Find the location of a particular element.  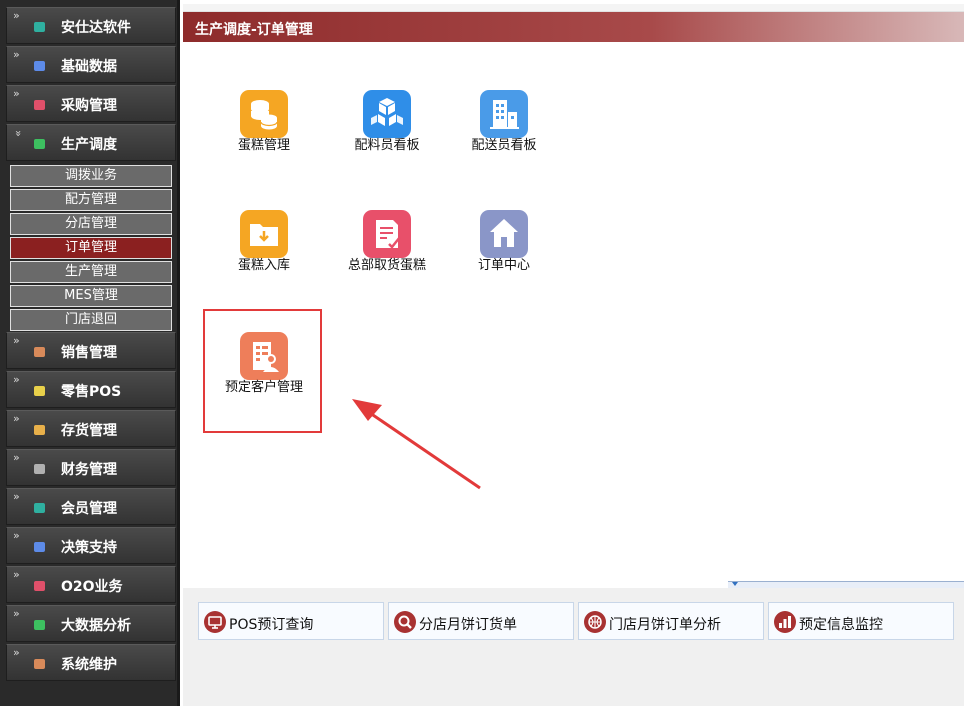

sidebar-subitem-recipe: 配方管理 is located at coordinates (91, 200).